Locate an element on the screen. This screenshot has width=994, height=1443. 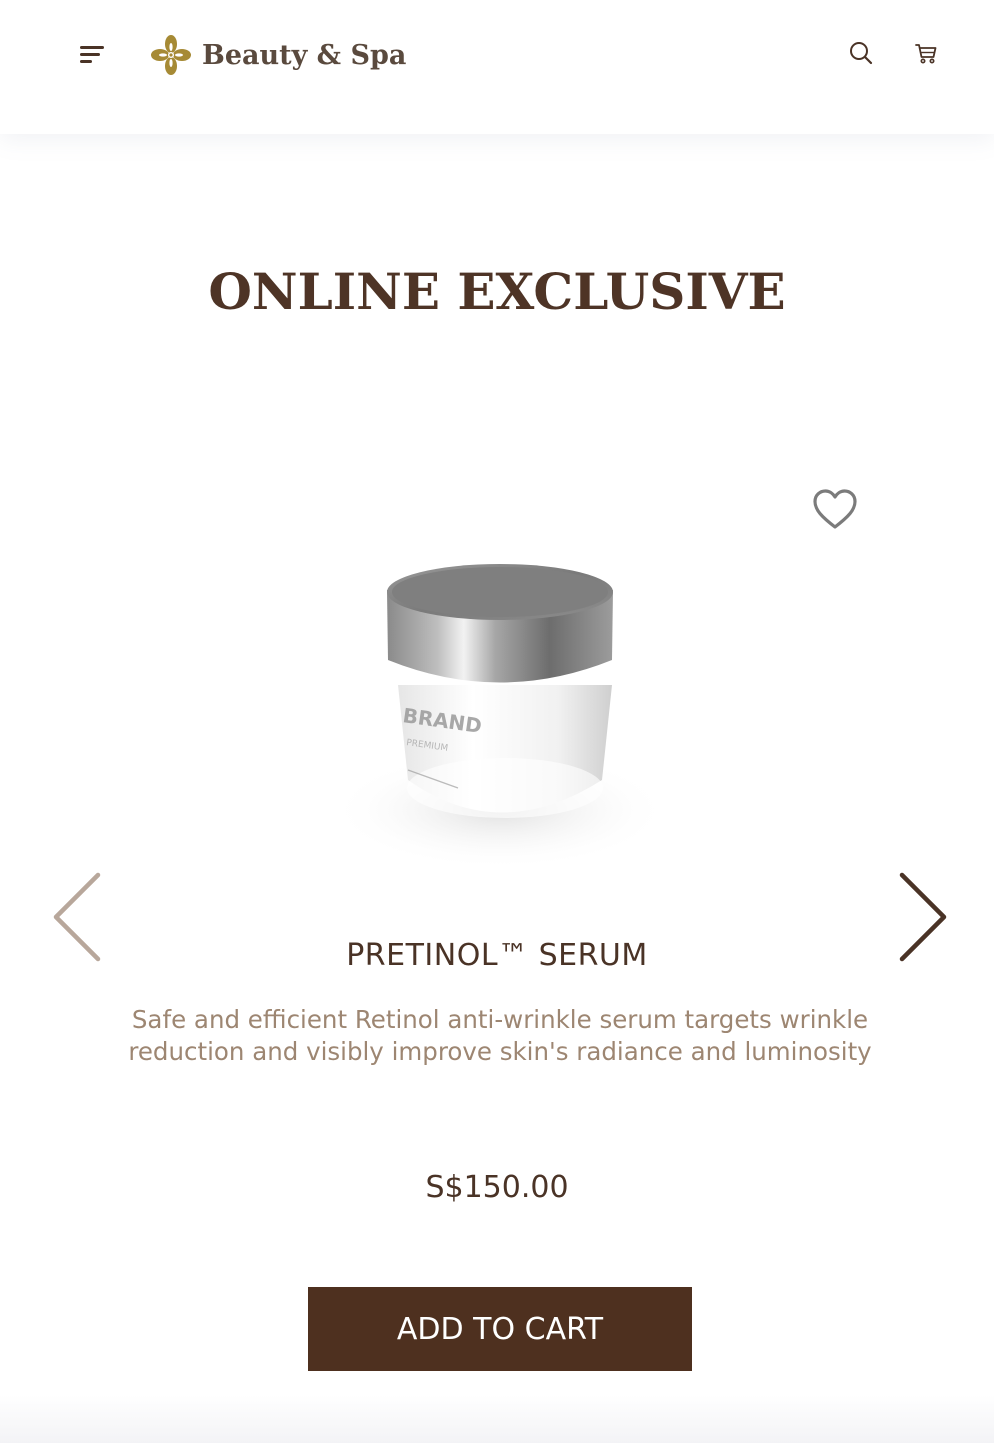
cart-icon is located at coordinates (926, 54).